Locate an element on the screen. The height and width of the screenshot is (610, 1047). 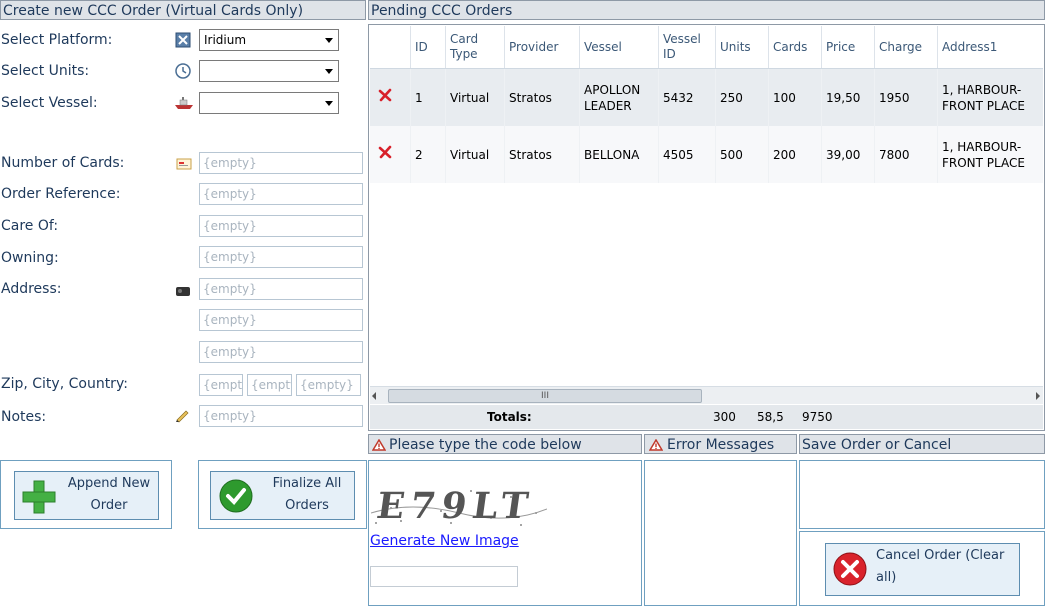
captcha-input is located at coordinates (444, 576).